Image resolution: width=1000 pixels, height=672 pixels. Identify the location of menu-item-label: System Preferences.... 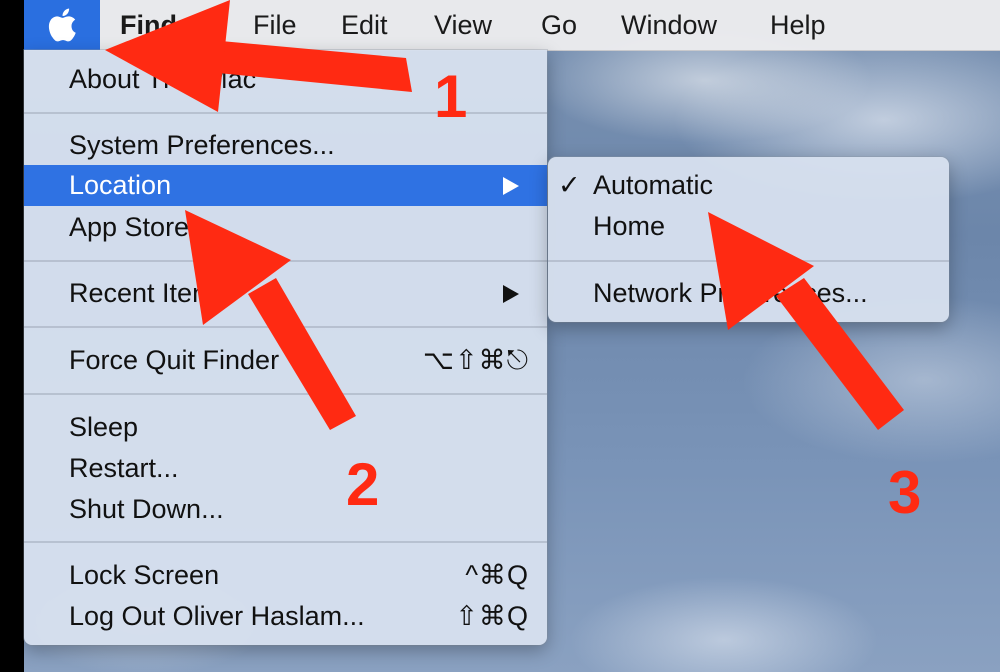
(202, 145).